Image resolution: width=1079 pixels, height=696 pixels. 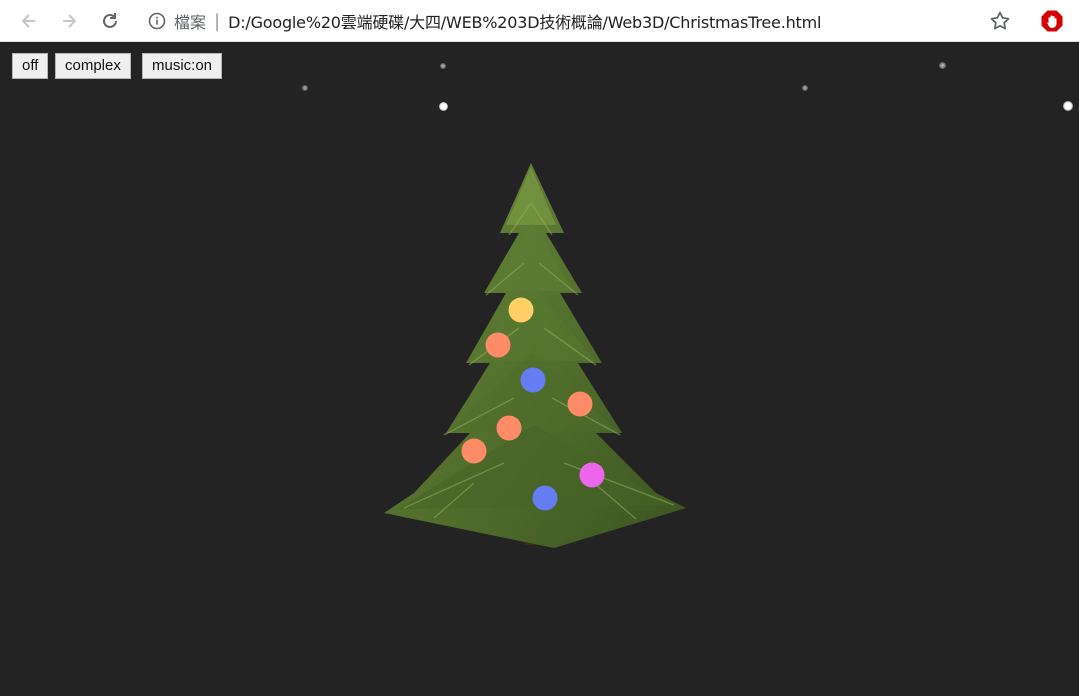 I want to click on back-arrow-icon, so click(x=28, y=21).